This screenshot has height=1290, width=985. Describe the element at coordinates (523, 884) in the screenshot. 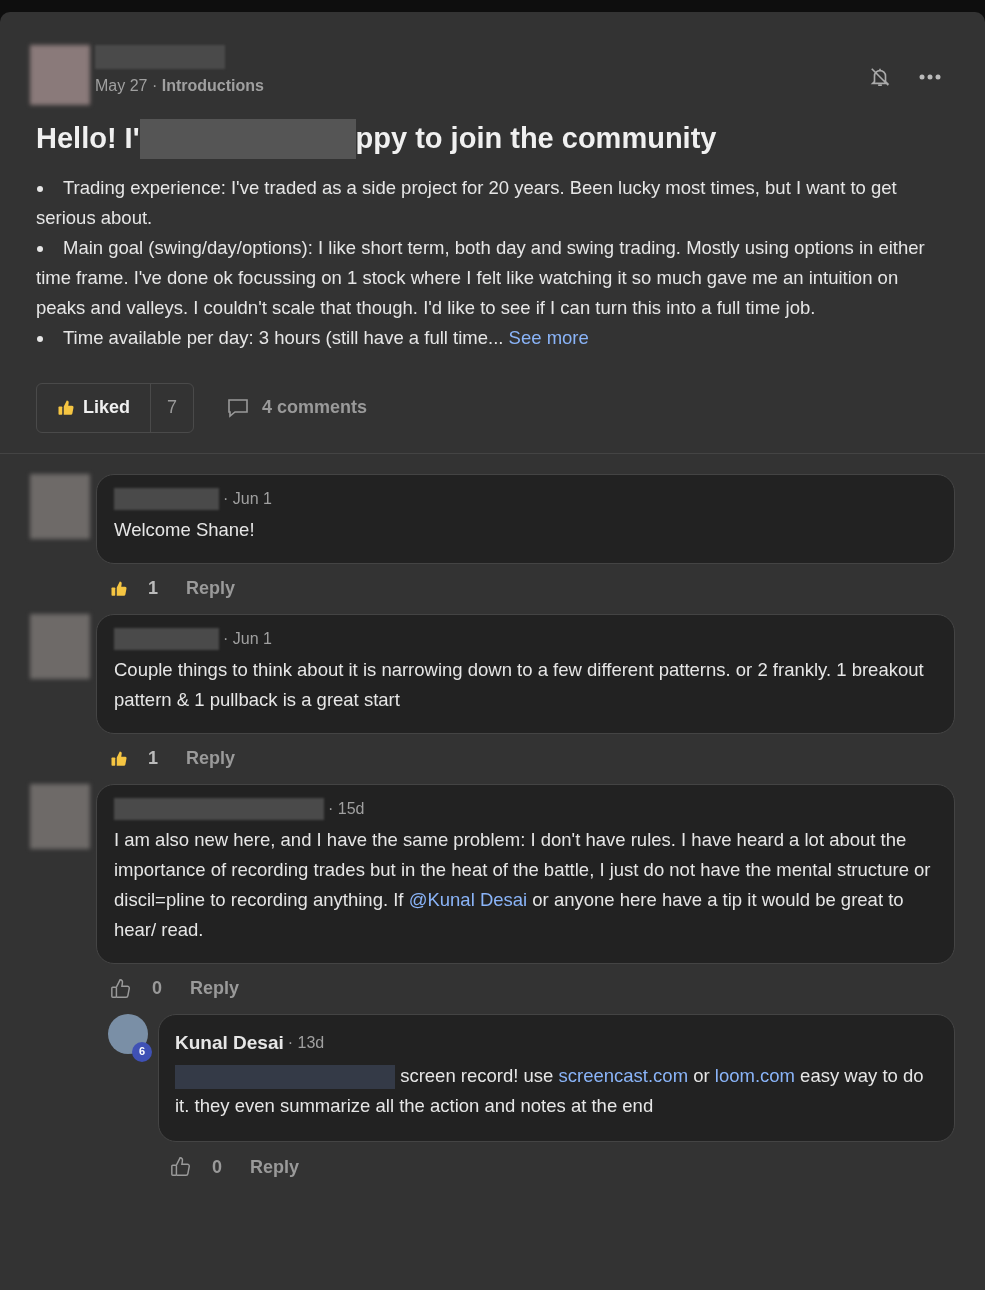

I see `comment-text: I am also new here, and I have the same problem: I don't have rules. I have heard a lot about the importance of recording trades but in the heat of the battle, I just do not have the mental structure or discil=pline to recording anything. If @Kunal Desai or anyone here have a tip it would be great to hear/ read.` at that location.